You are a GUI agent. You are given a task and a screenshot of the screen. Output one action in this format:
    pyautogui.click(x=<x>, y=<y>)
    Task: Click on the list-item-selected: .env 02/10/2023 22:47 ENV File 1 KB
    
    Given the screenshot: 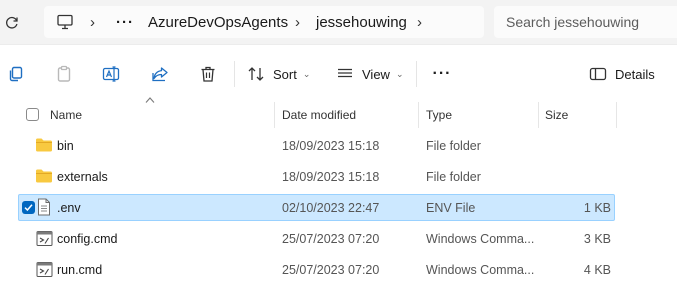 What is the action you would take?
    pyautogui.click(x=316, y=207)
    